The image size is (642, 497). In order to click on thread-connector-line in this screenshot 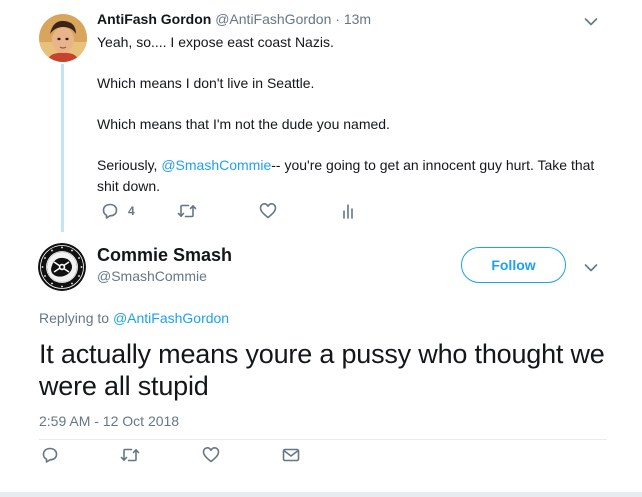, I will do `click(62, 148)`.